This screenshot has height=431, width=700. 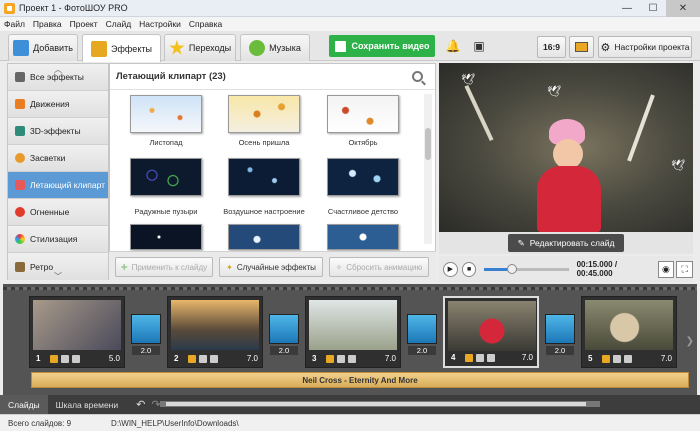 I want to click on chevron-right-icon: ❯, so click(x=690, y=341).